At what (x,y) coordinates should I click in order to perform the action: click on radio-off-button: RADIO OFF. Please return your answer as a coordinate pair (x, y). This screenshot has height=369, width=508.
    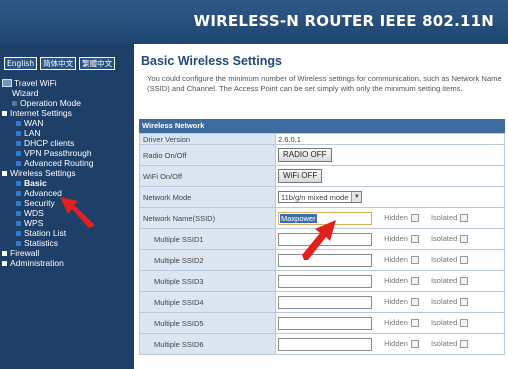
    Looking at the image, I should click on (305, 155).